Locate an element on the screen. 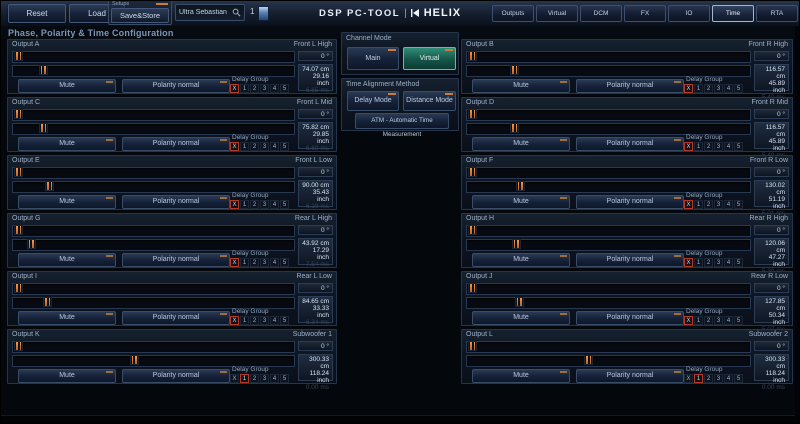  profile-name-input: Ultra Sebastian is located at coordinates (210, 12).